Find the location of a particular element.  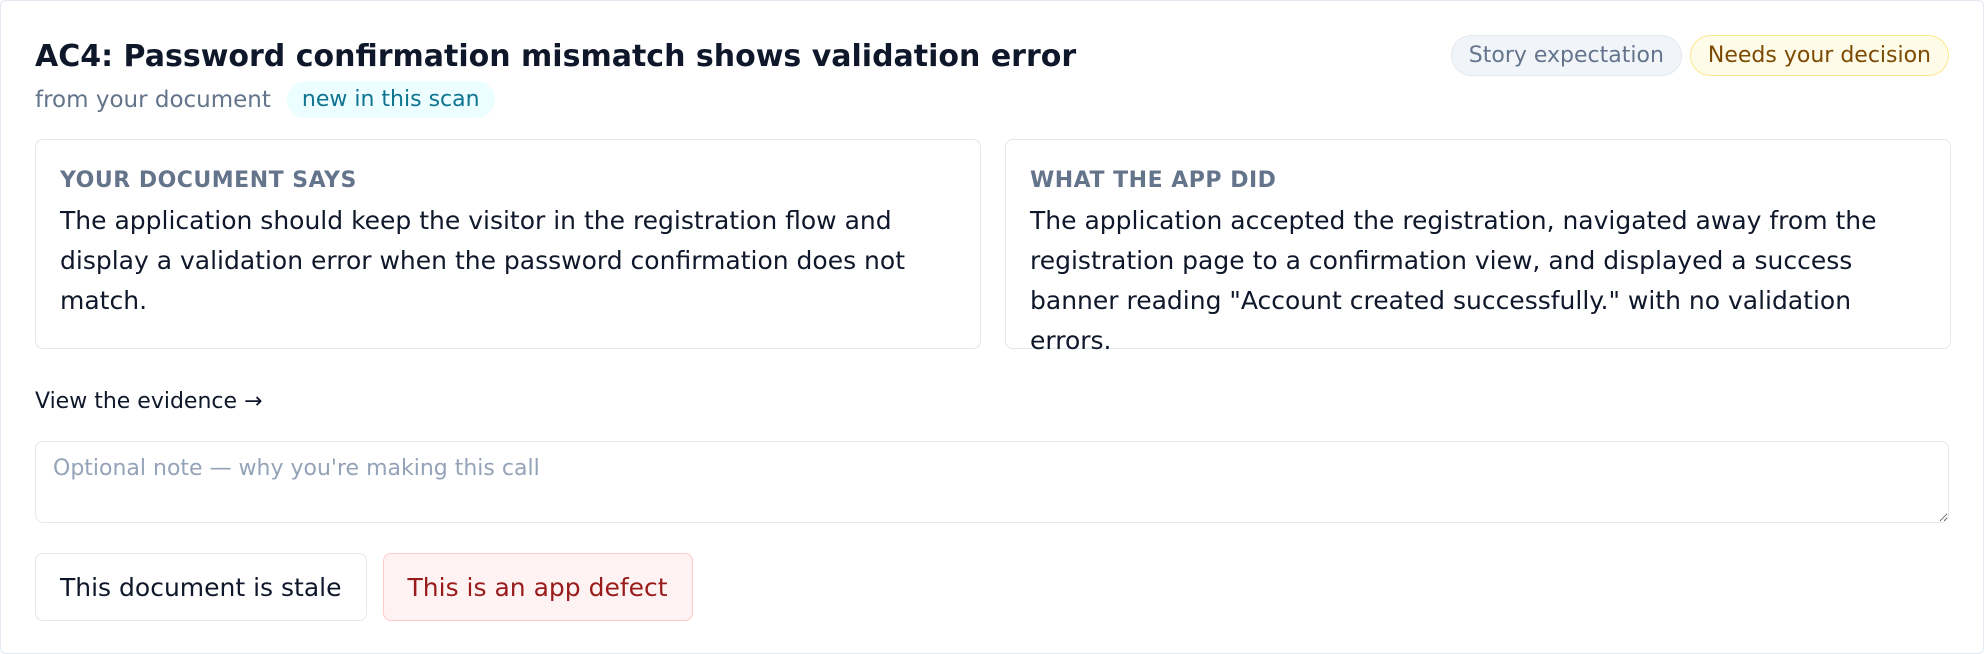

app-panel-label: WHAT THE APP DID is located at coordinates (1153, 180).